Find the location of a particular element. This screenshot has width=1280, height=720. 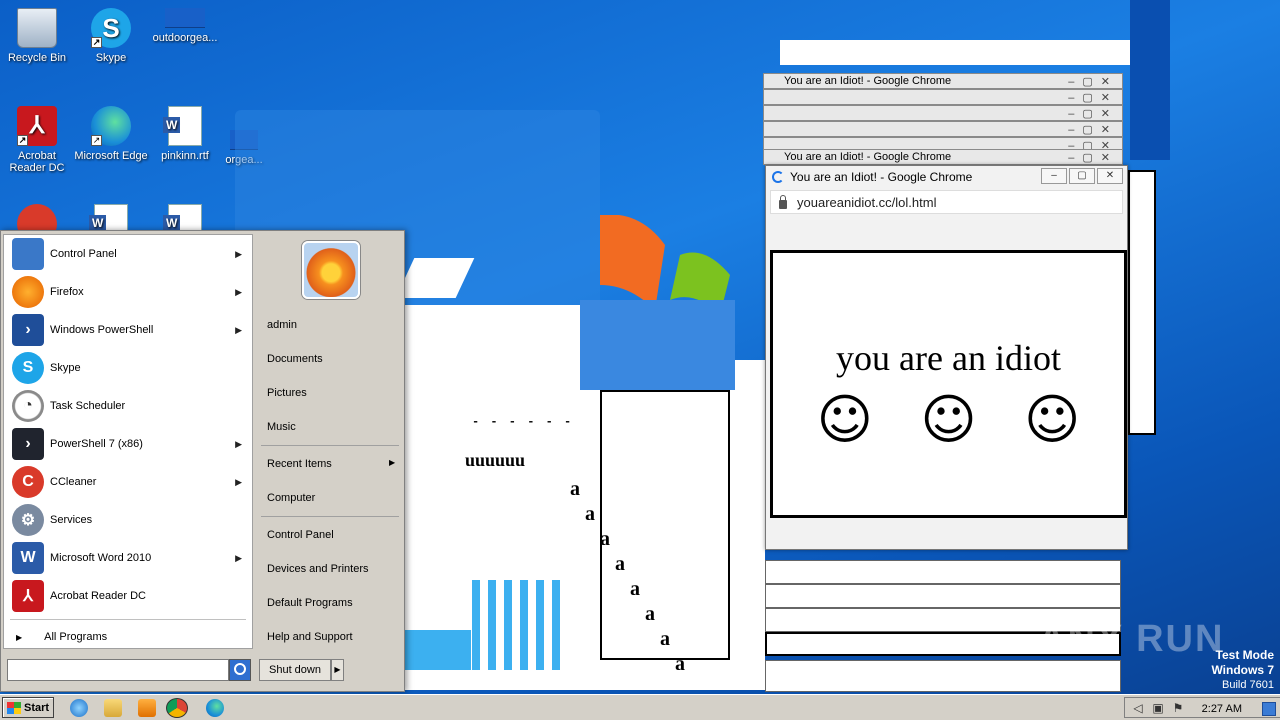

page-heading: you are an idiot is located at coordinates (948, 358).